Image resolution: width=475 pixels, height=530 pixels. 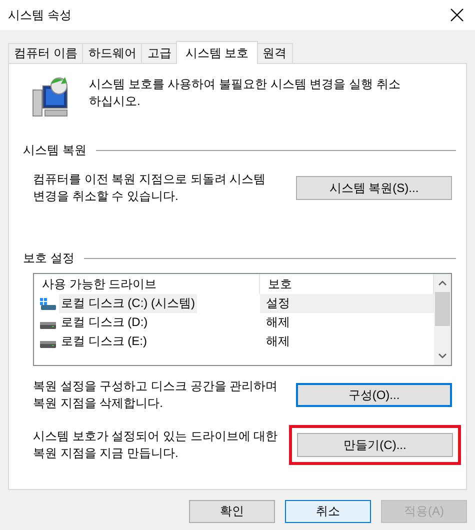 What do you see at coordinates (274, 53) in the screenshot?
I see `tab: 원격` at bounding box center [274, 53].